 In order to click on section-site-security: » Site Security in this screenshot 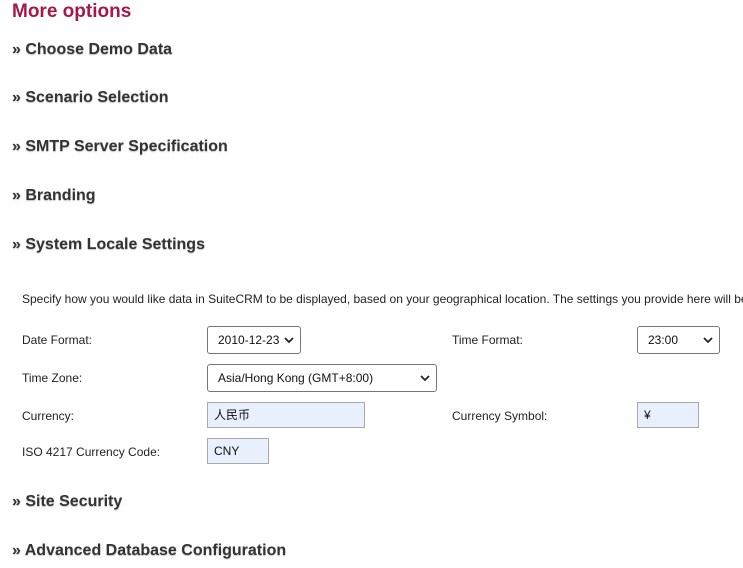, I will do `click(67, 502)`.